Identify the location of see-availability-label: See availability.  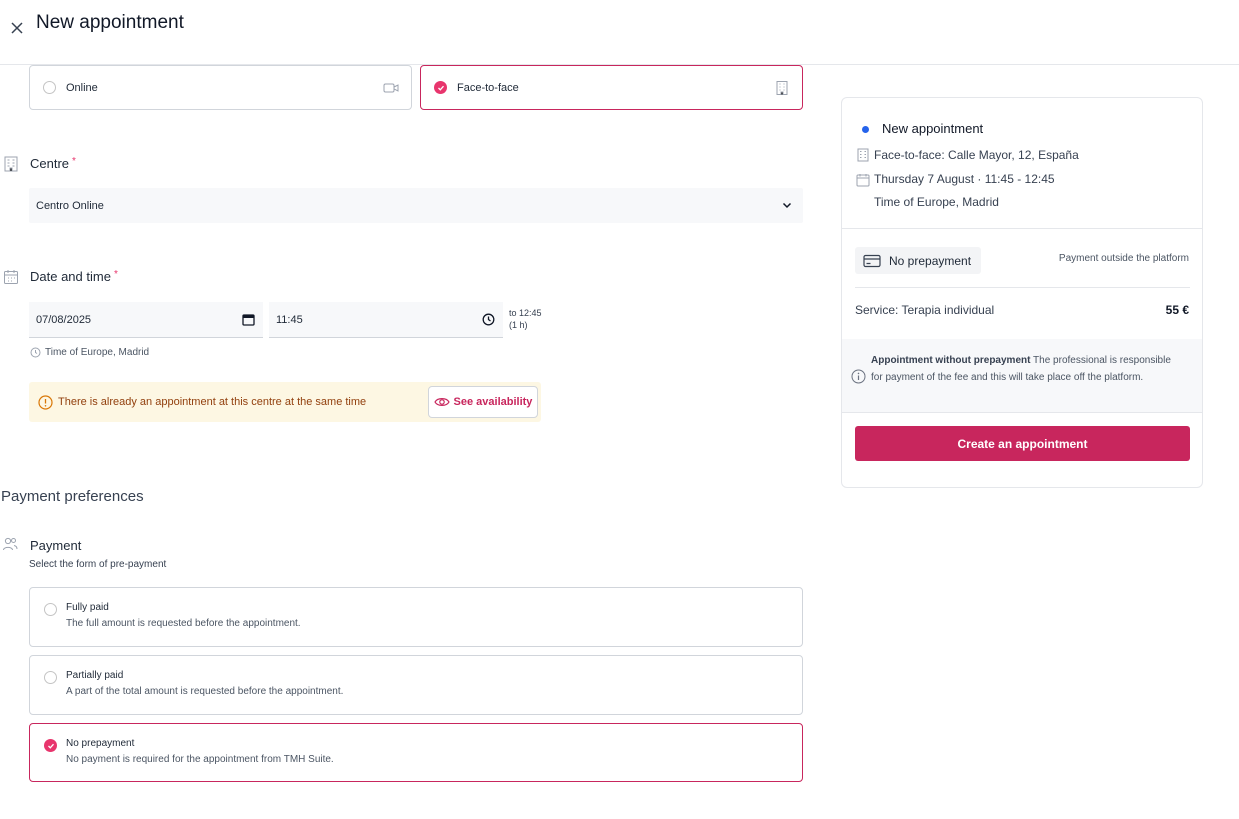
(493, 402).